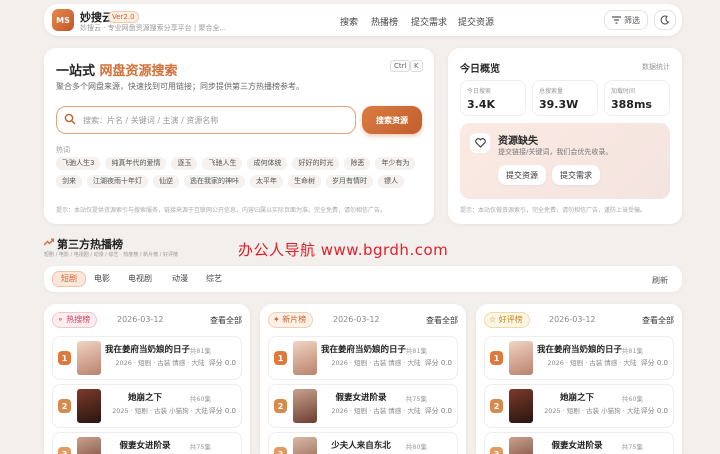 The height and width of the screenshot is (454, 720). I want to click on tab-movie: 电影, so click(102, 279).